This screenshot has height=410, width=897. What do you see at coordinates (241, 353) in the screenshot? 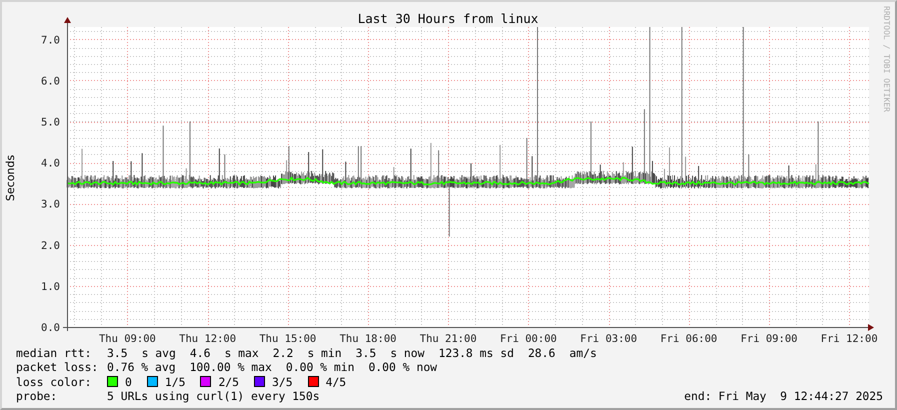
I see `legend-value: s max` at bounding box center [241, 353].